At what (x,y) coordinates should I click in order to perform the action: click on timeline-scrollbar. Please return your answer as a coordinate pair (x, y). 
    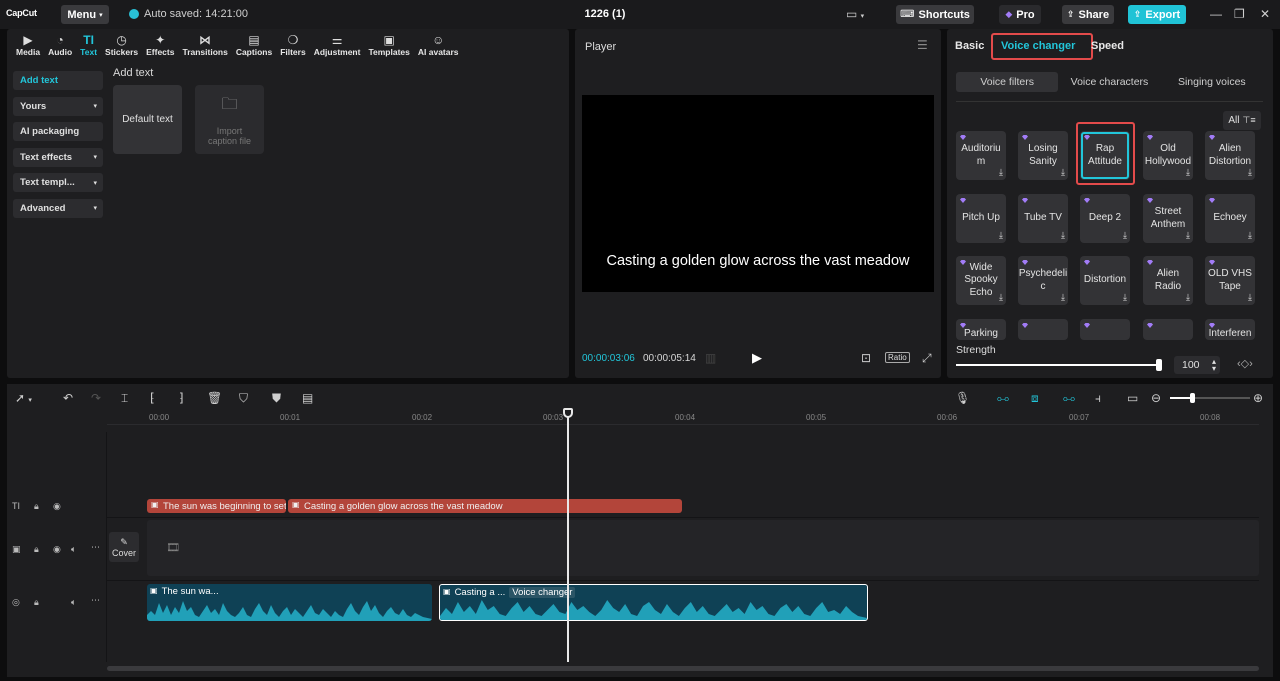
    Looking at the image, I should click on (683, 668).